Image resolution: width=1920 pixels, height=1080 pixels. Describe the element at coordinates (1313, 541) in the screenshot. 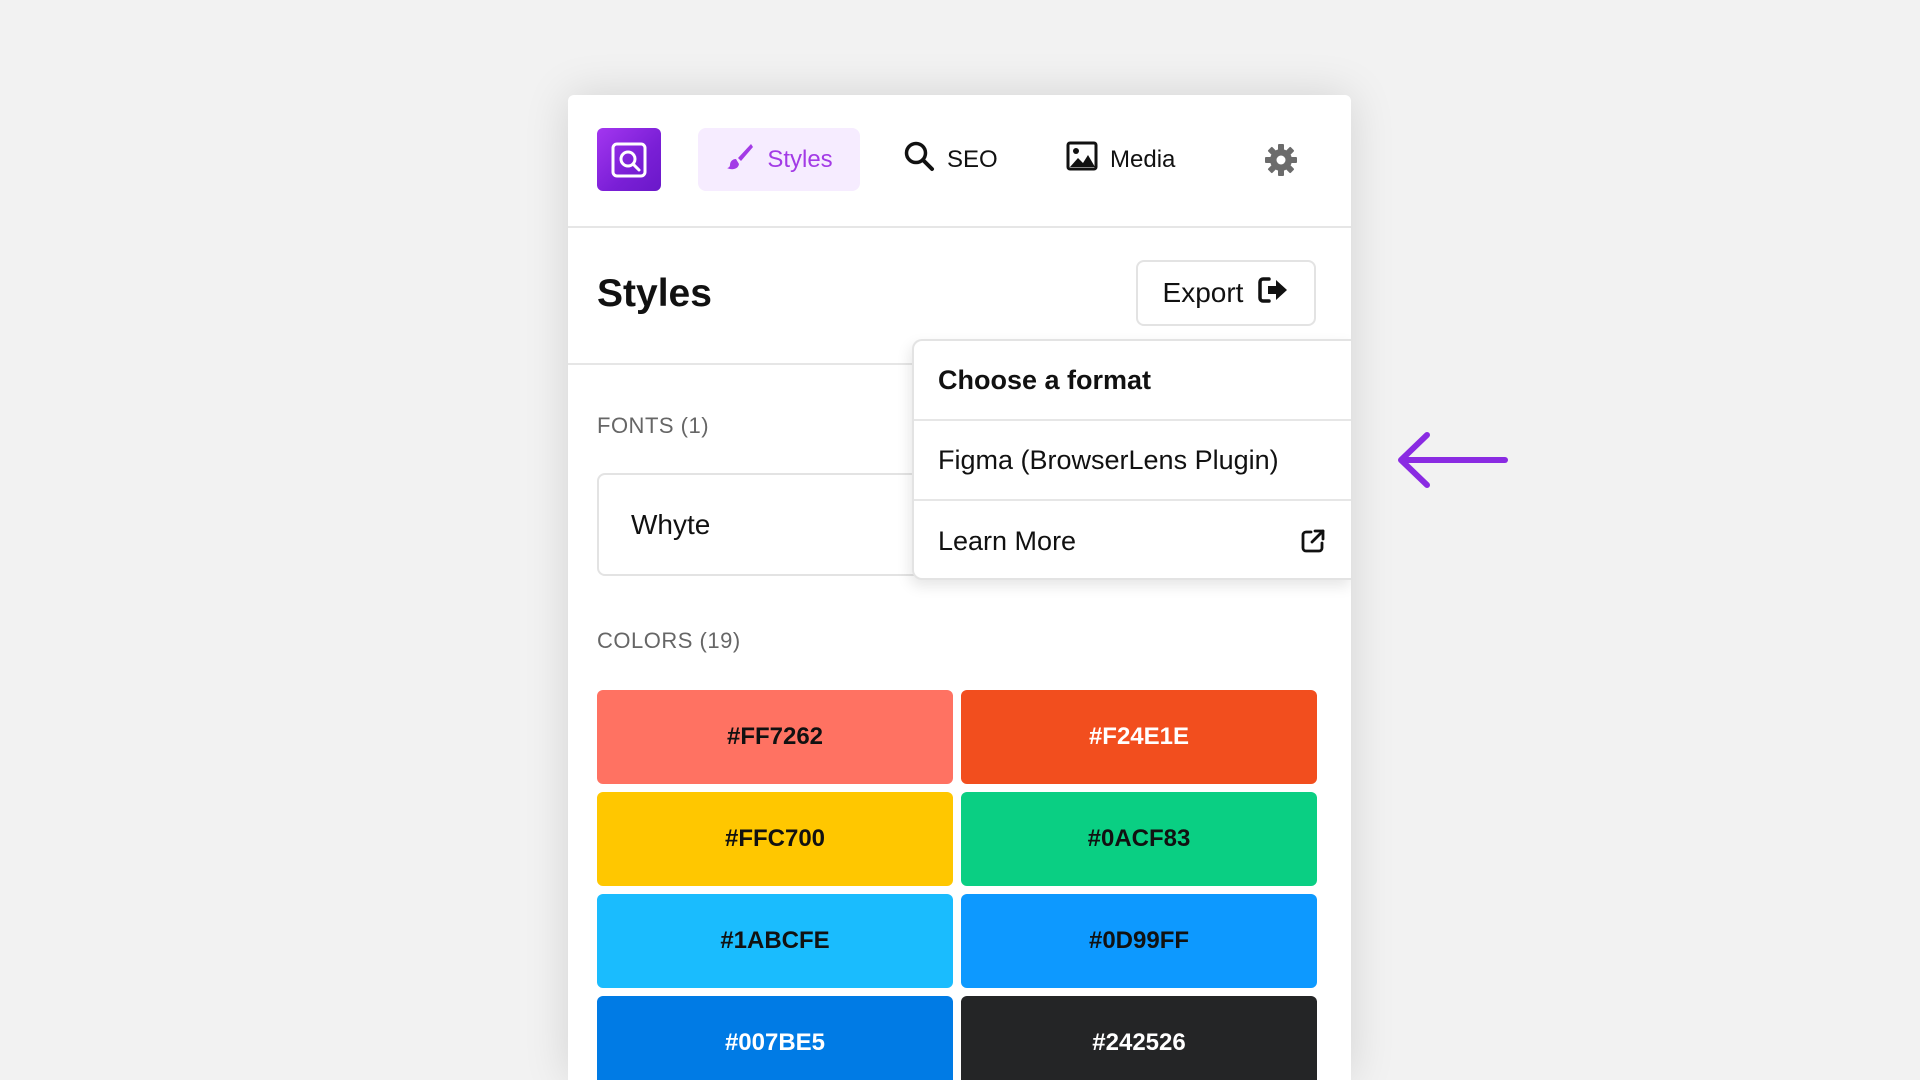

I see `external-link-icon` at that location.